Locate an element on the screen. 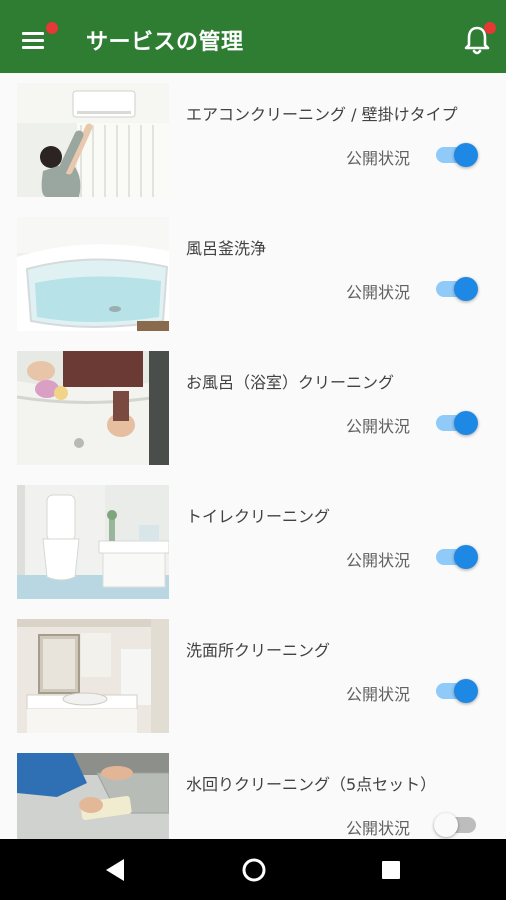 The width and height of the screenshot is (506, 900). back-triangle-icon is located at coordinates (115, 870).